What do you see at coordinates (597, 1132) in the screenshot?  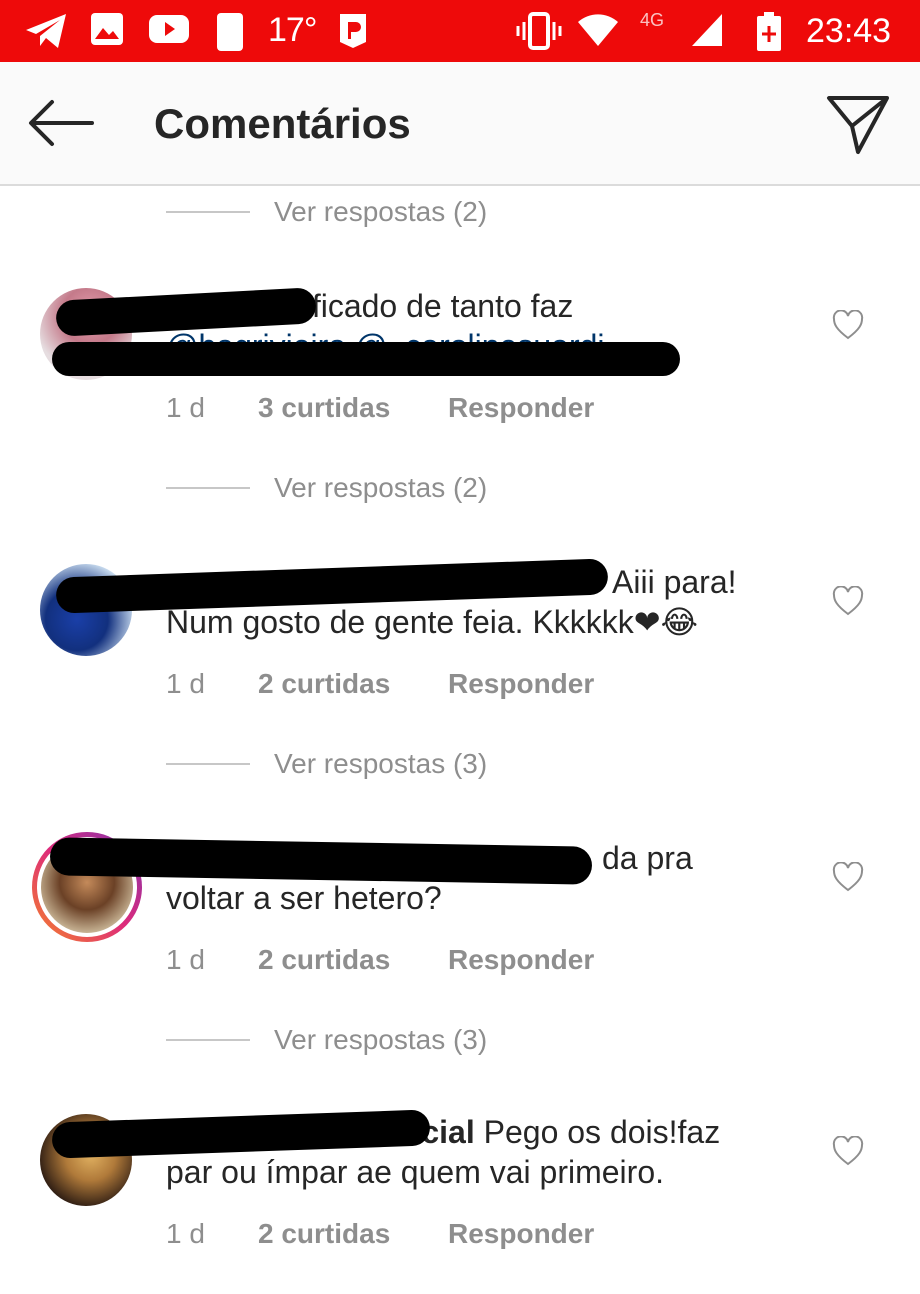 I see `comment-body: Pego os dois!faz` at bounding box center [597, 1132].